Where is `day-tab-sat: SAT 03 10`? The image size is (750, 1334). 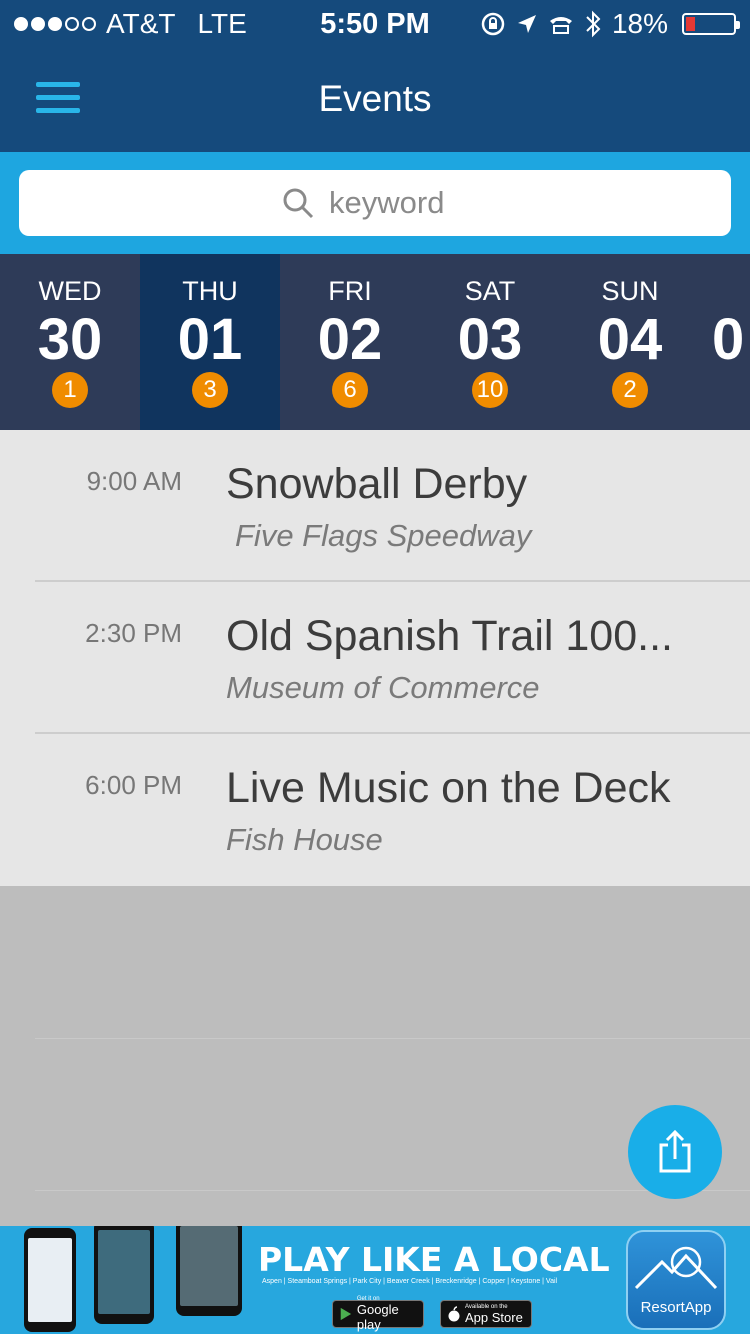 day-tab-sat: SAT 03 10 is located at coordinates (490, 342).